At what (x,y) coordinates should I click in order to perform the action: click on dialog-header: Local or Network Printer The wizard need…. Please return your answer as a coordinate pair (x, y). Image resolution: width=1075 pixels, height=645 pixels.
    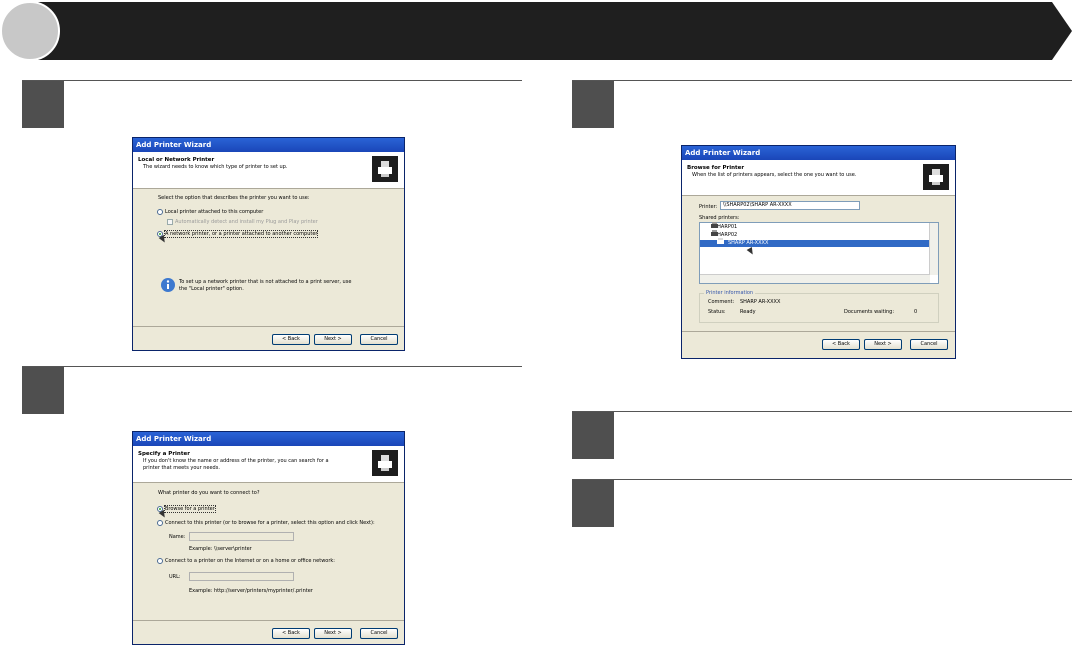
    Looking at the image, I should click on (268, 170).